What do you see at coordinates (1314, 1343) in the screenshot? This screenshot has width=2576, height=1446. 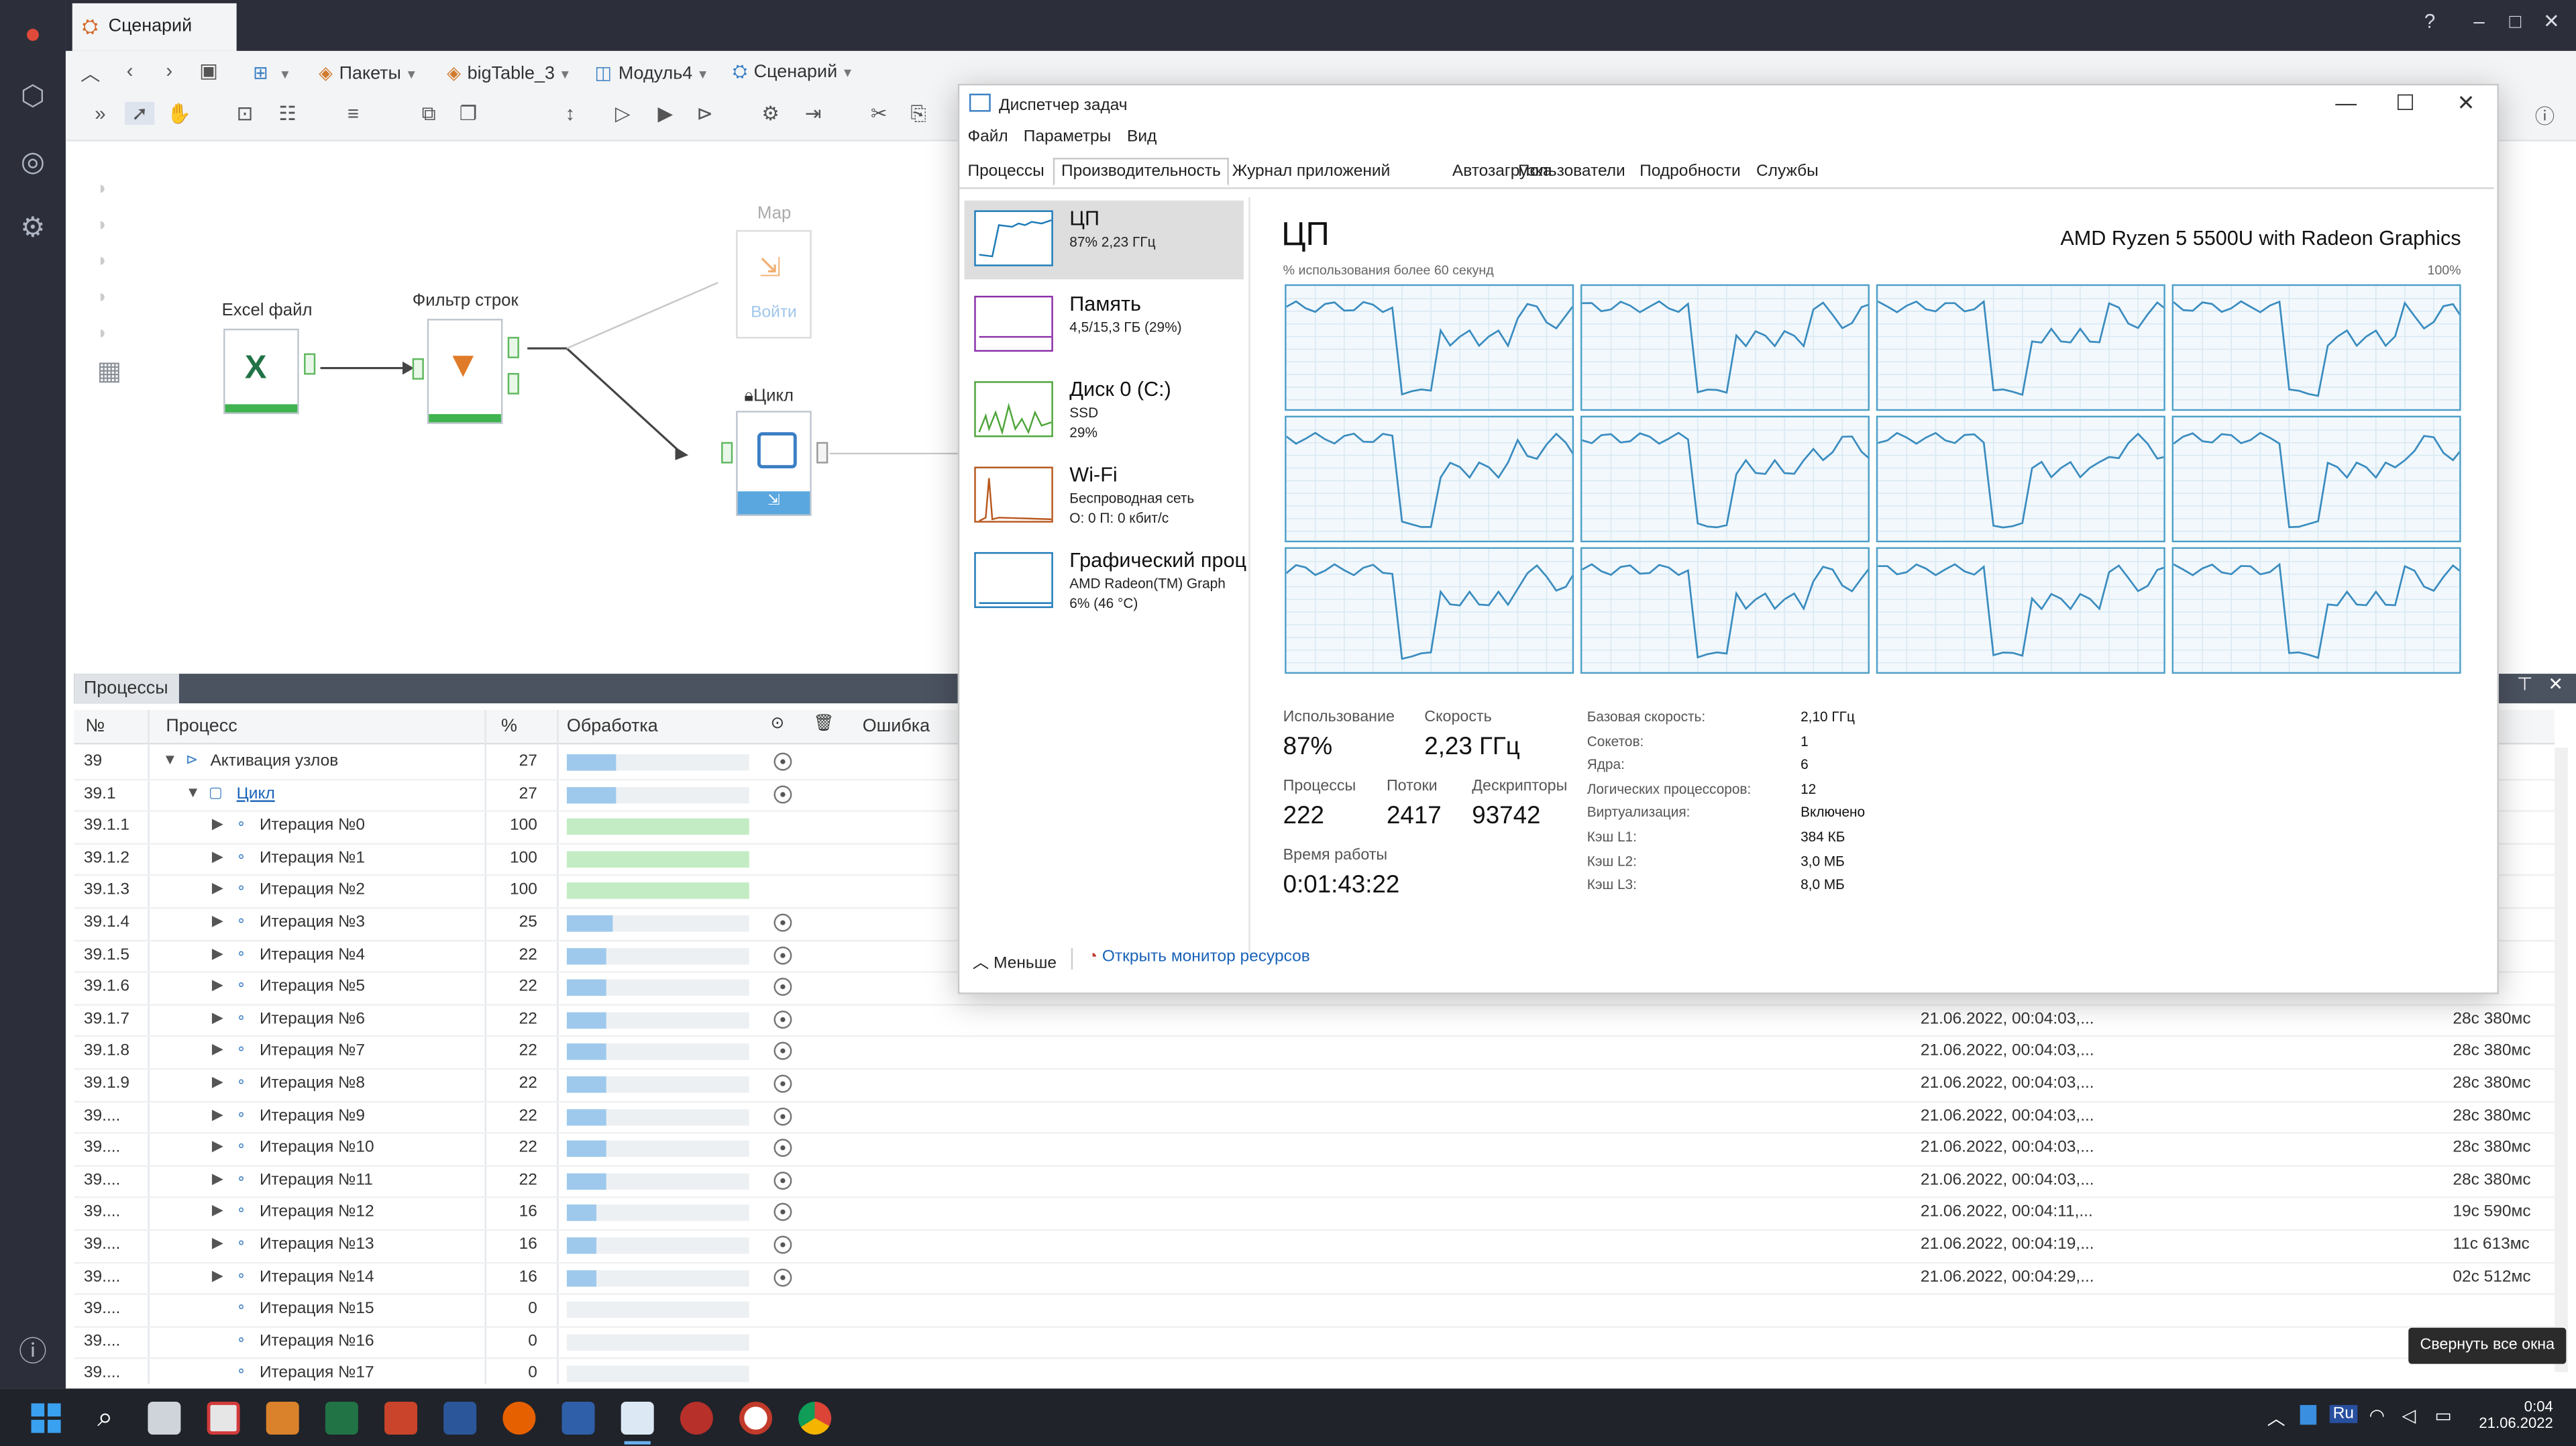 I see `table-row: 39.... ∘ Итерация №16 0` at bounding box center [1314, 1343].